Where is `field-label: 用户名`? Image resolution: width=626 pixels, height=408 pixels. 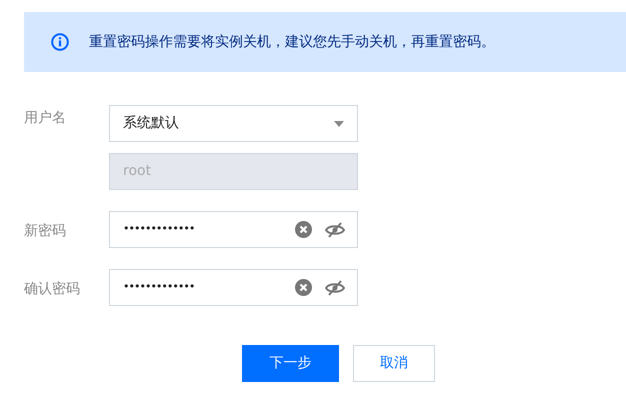 field-label: 用户名 is located at coordinates (45, 118).